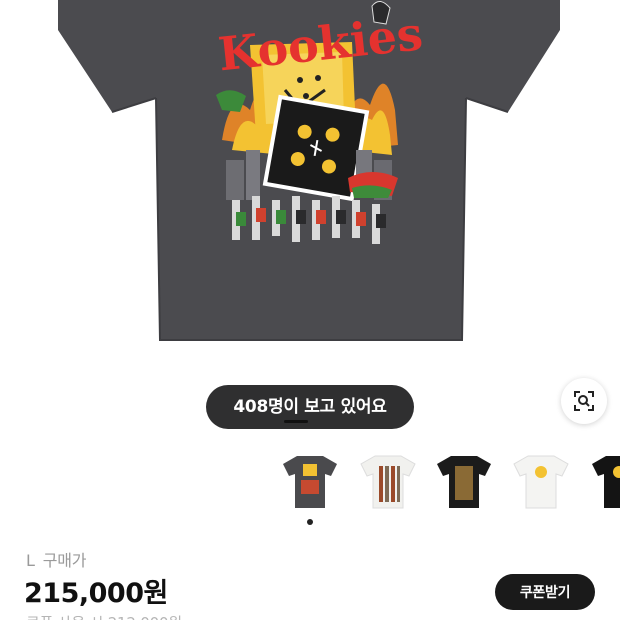  I want to click on viewer-count-badge: 408명이 보고 있어요, so click(310, 407).